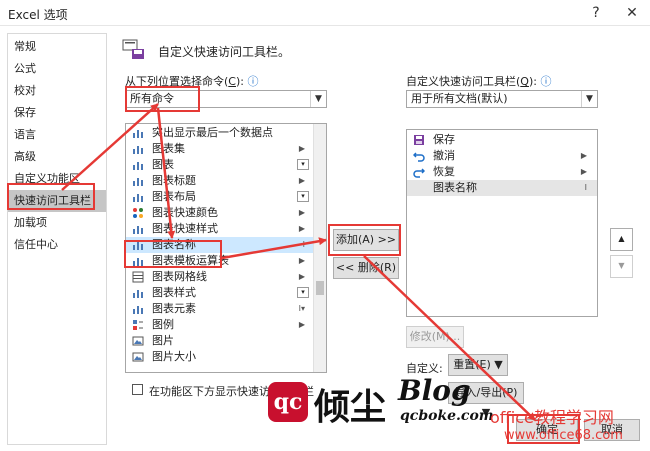 This screenshot has width=650, height=451. What do you see at coordinates (318, 99) in the screenshot?
I see `chevron-down-icon: ▼` at bounding box center [318, 99].